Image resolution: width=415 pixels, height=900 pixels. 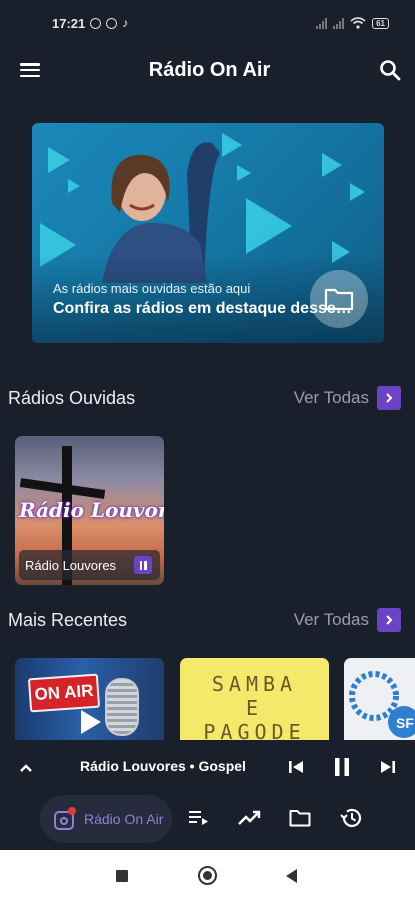 I want to click on notification-icon, so click(x=96, y=23).